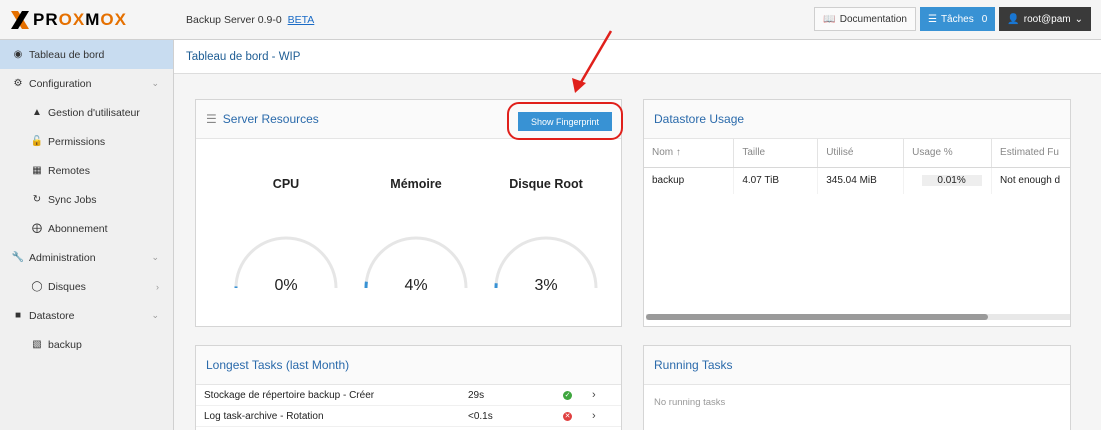  I want to click on task-name: Stockage de répertoire backup - Créer, so click(289, 395).